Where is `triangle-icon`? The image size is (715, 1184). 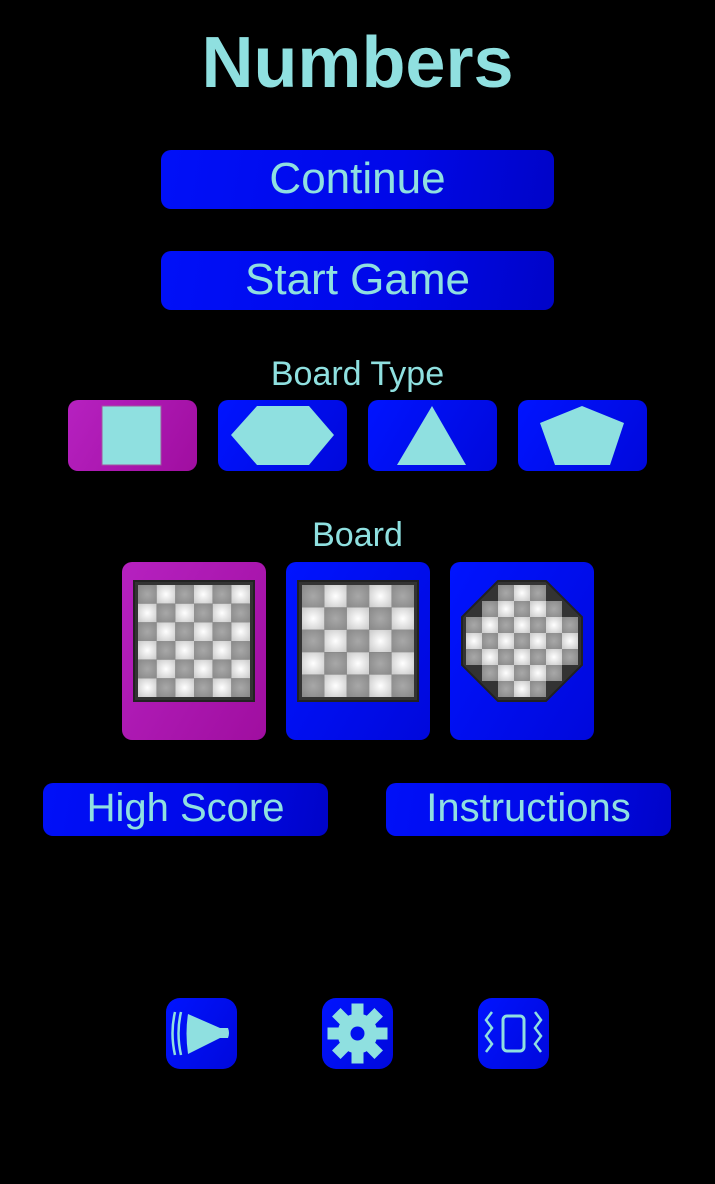 triangle-icon is located at coordinates (431, 435).